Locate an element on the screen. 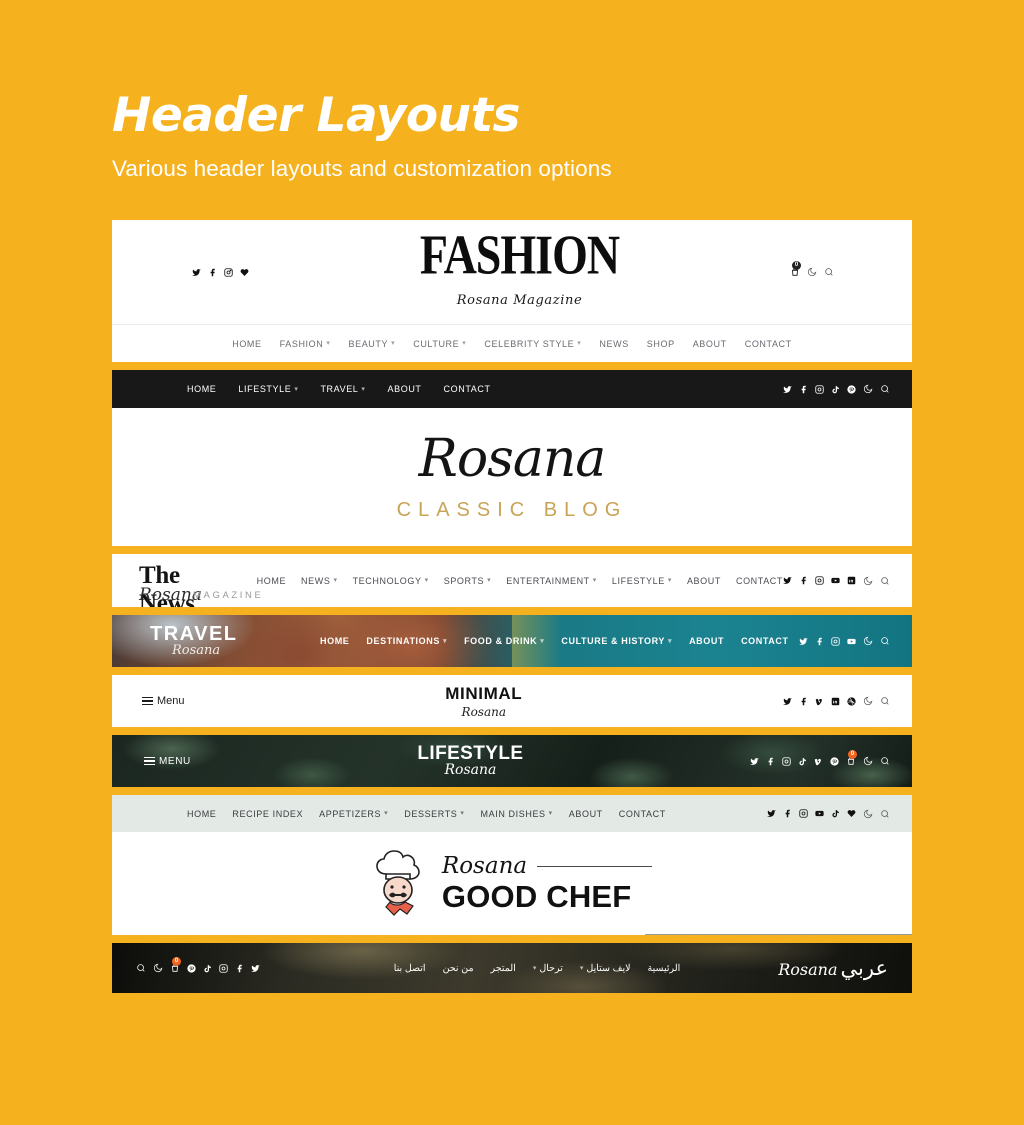 The width and height of the screenshot is (1024, 1125). nav-item: TRAVEL ▾ is located at coordinates (342, 389).